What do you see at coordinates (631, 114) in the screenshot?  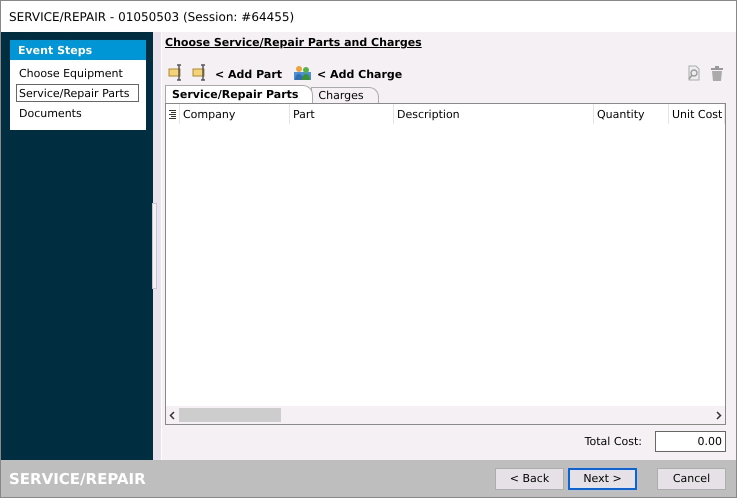 I see `column-header: Quantity` at bounding box center [631, 114].